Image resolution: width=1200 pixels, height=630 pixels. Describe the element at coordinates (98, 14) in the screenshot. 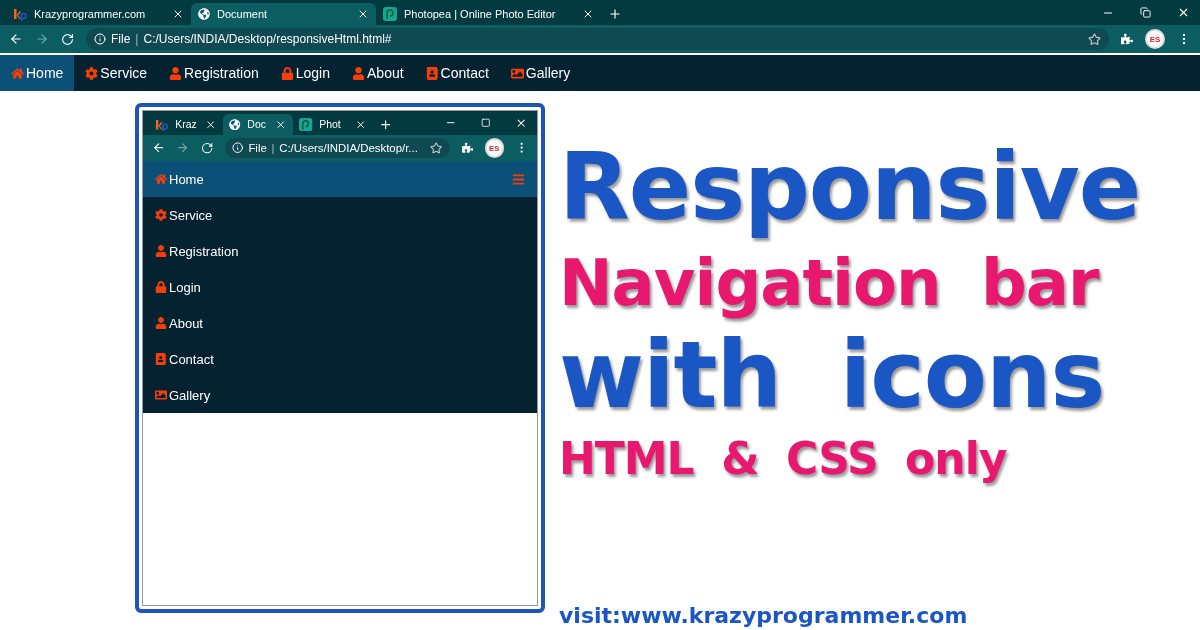

I see `browser-tab: Krazyprogrammer.com` at that location.